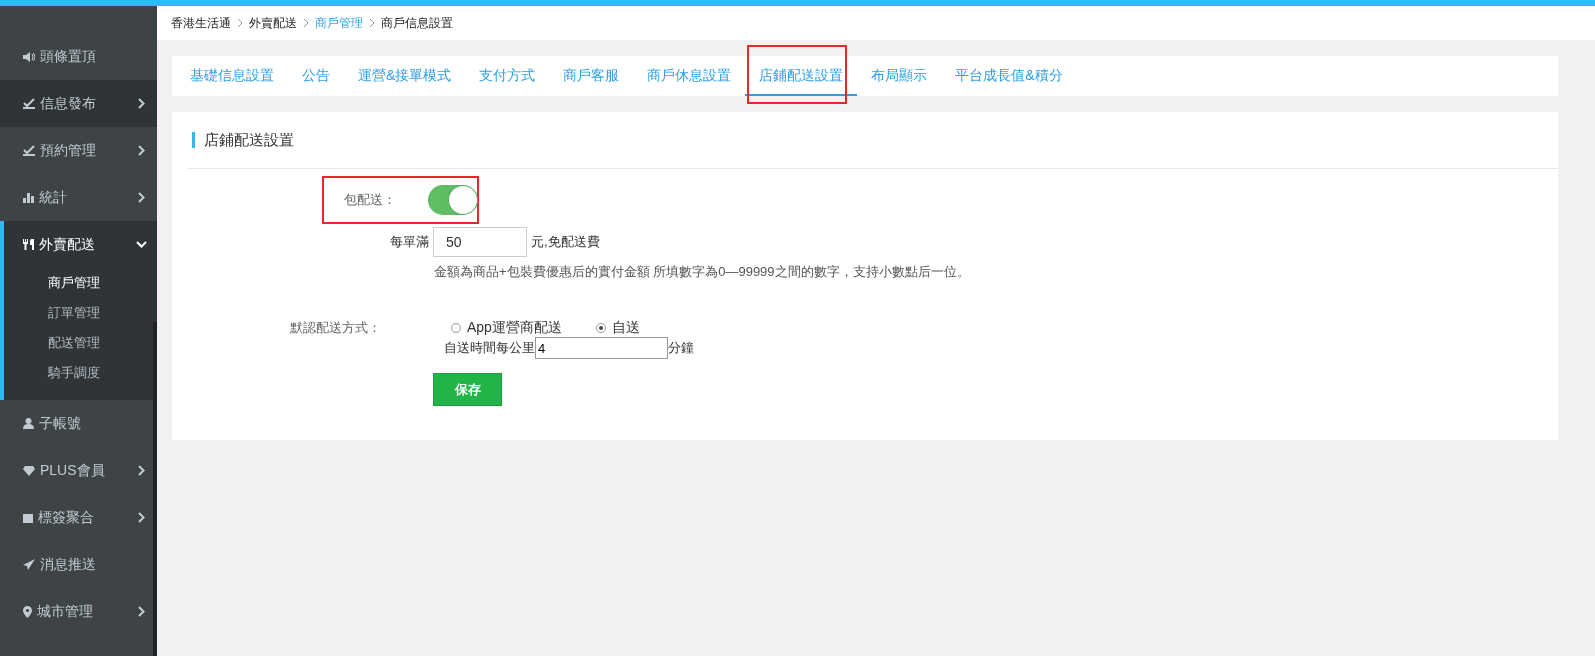  What do you see at coordinates (565, 242) in the screenshot?
I see `field-suffix: 元,免配送費` at bounding box center [565, 242].